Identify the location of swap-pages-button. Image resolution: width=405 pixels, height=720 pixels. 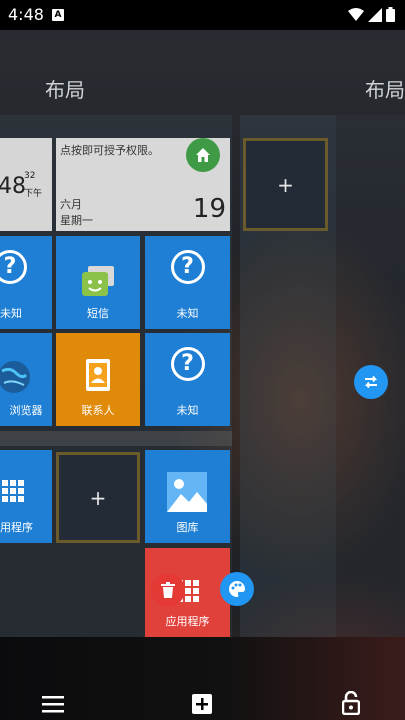
(371, 382).